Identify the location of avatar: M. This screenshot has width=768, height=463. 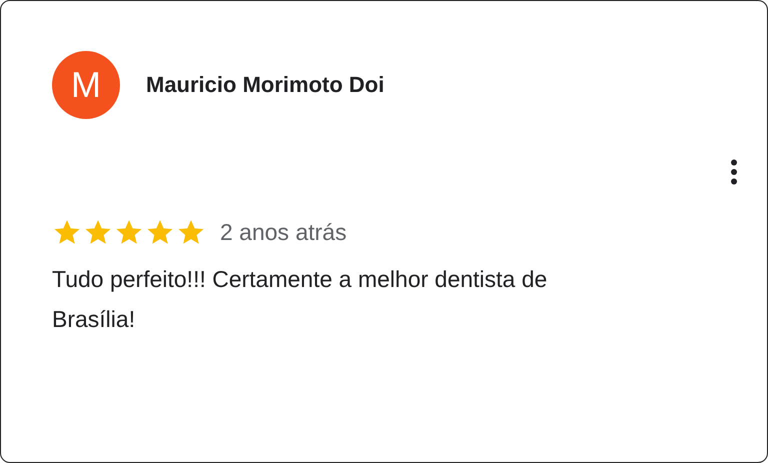
(86, 85).